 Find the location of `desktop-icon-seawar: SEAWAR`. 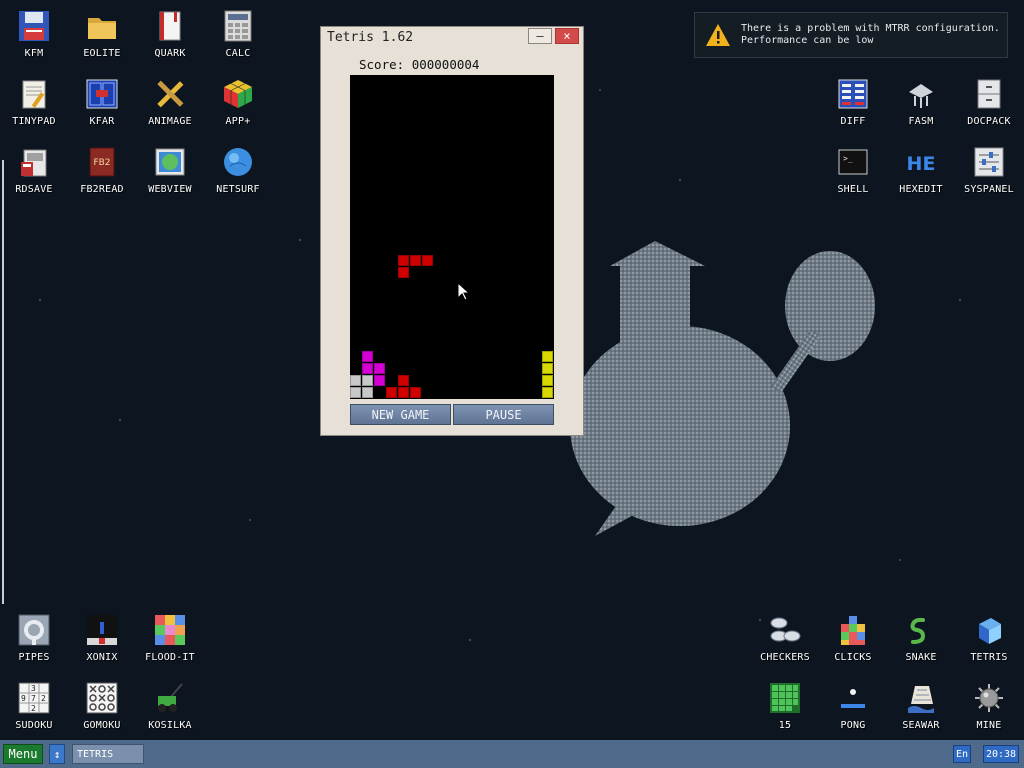

desktop-icon-seawar: SEAWAR is located at coordinates (921, 705).